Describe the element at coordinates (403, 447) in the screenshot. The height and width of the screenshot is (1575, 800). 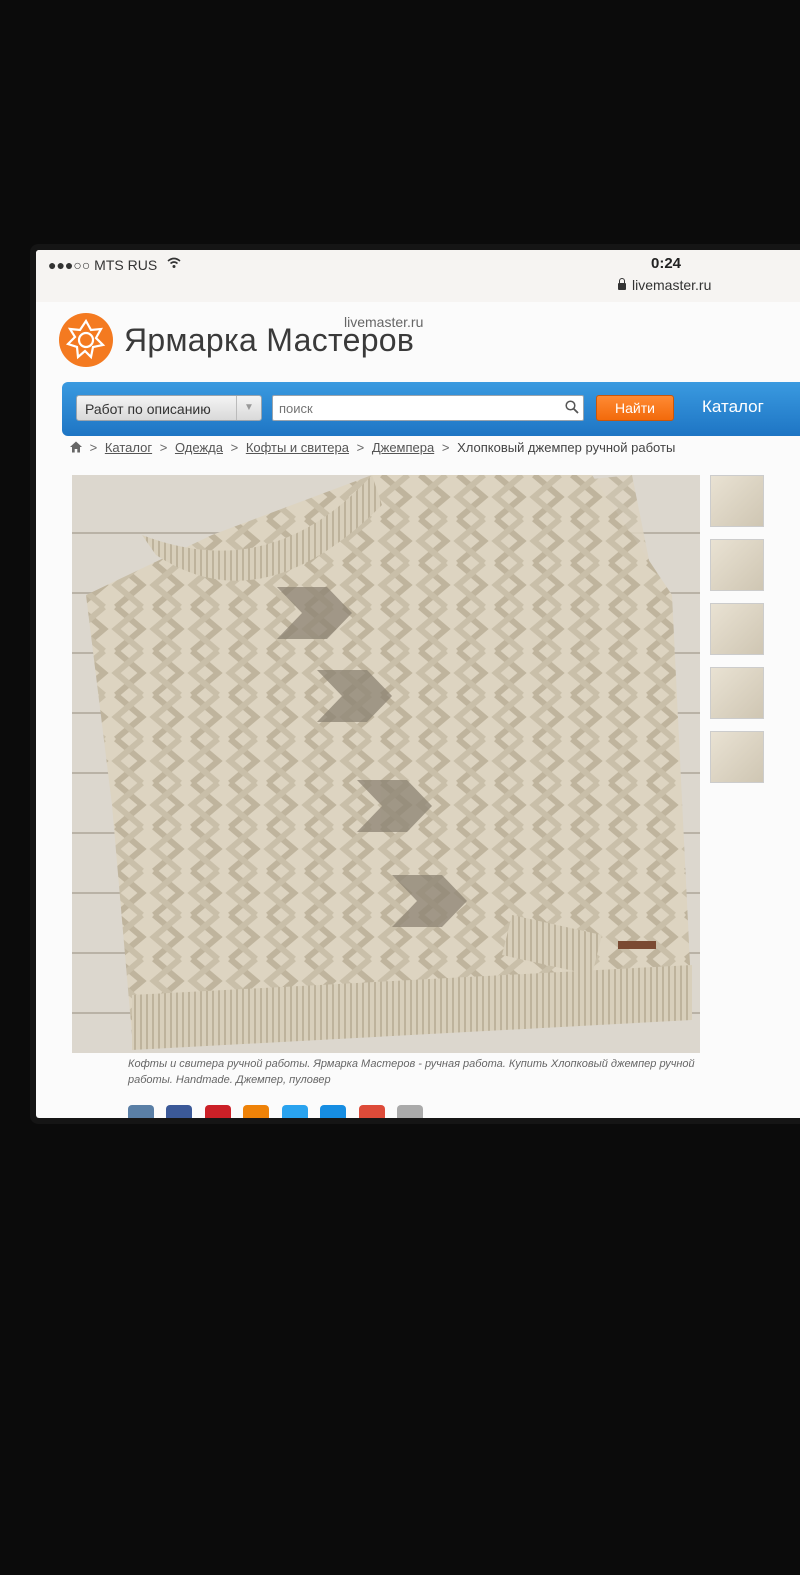
I see `breadcrumb-jumpers: Джемпера` at that location.